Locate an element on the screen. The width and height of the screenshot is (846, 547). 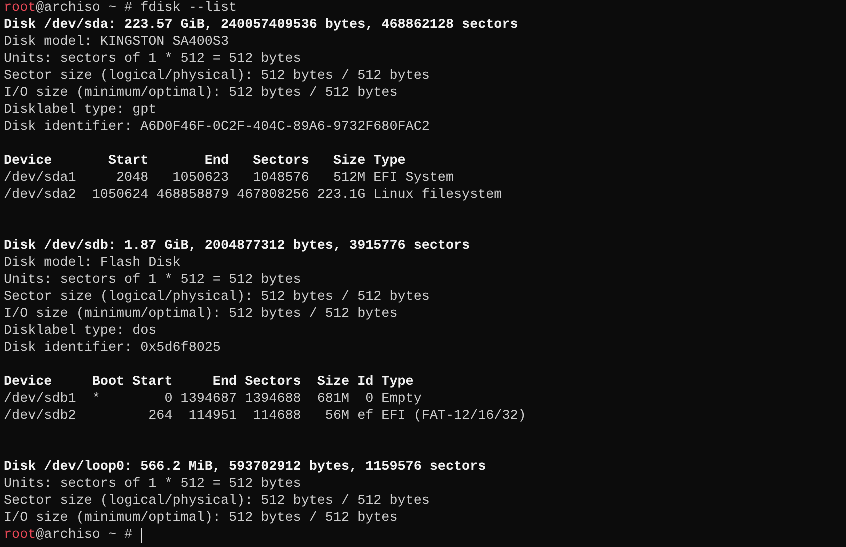
output-line: /dev/sdb2 264 114951 114688 56M ef EFI (FAT-12/16/32) is located at coordinates (265, 416).